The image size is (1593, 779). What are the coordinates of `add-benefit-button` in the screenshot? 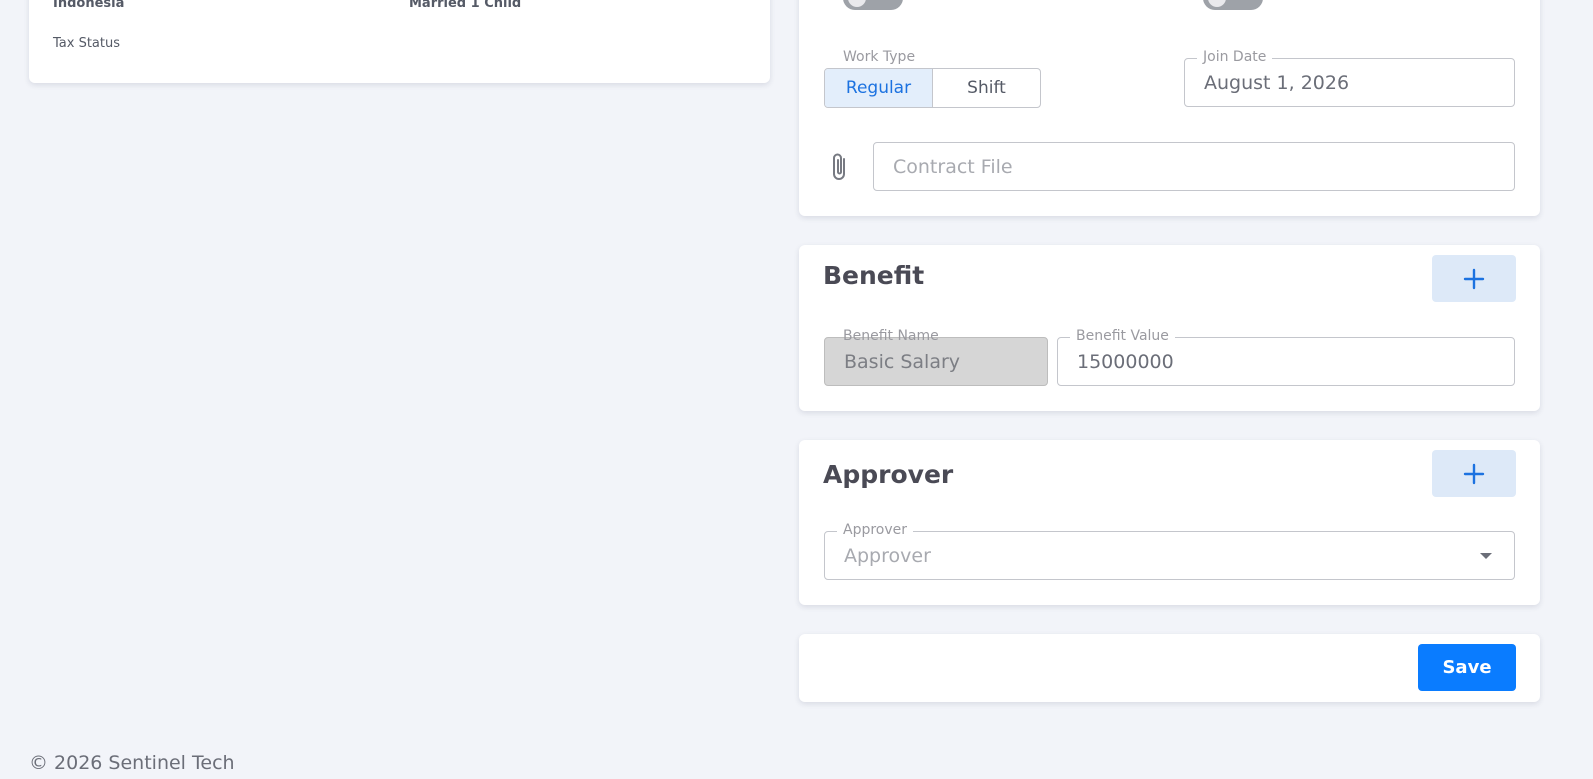 It's located at (1474, 278).